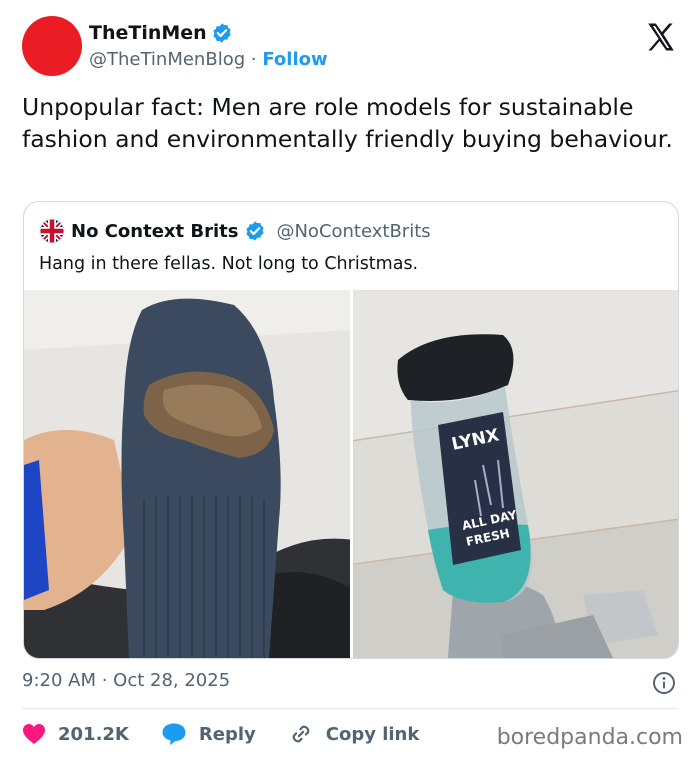  What do you see at coordinates (301, 734) in the screenshot?
I see `link-icon` at bounding box center [301, 734].